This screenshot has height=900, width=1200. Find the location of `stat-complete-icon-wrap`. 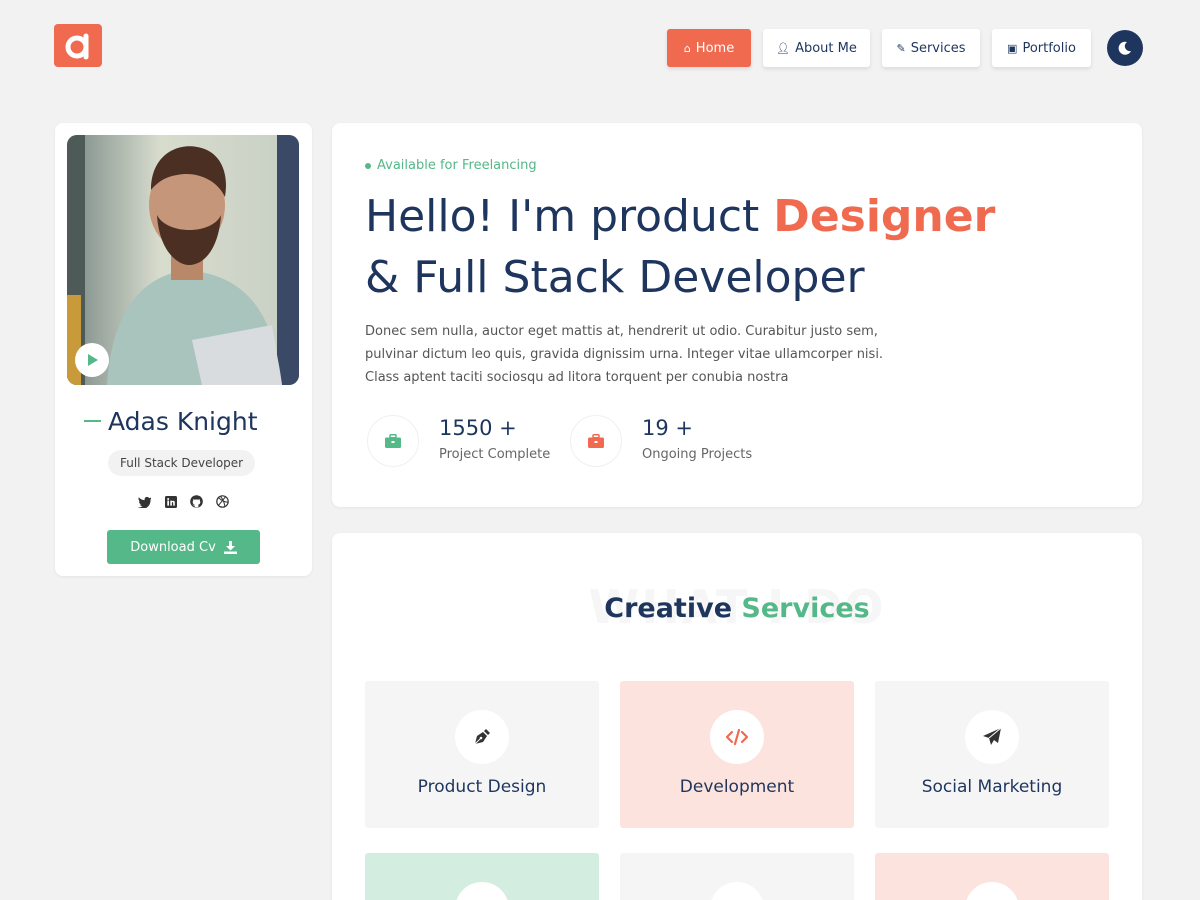

stat-complete-icon-wrap is located at coordinates (393, 441).